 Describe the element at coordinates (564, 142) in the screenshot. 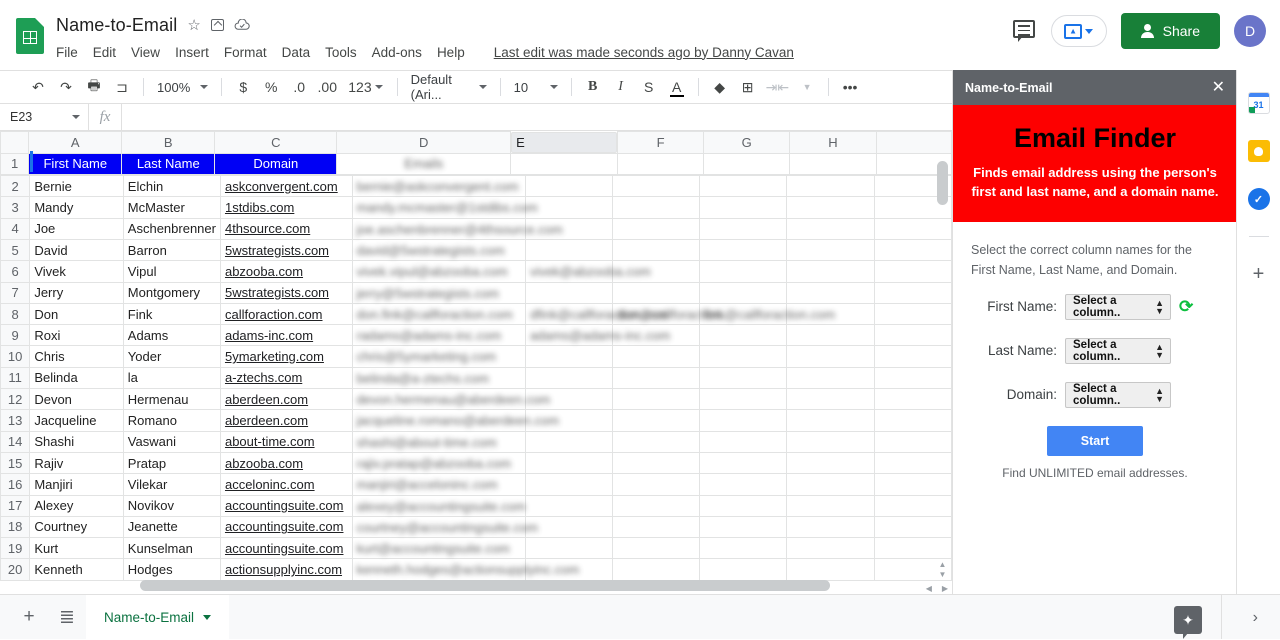

I see `column-header-e: E` at that location.